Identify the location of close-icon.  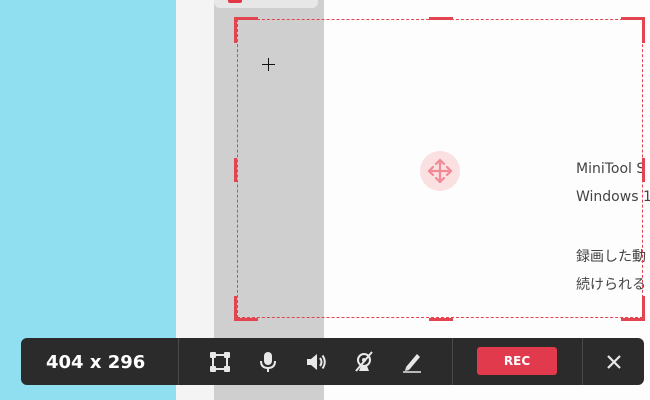
(614, 362).